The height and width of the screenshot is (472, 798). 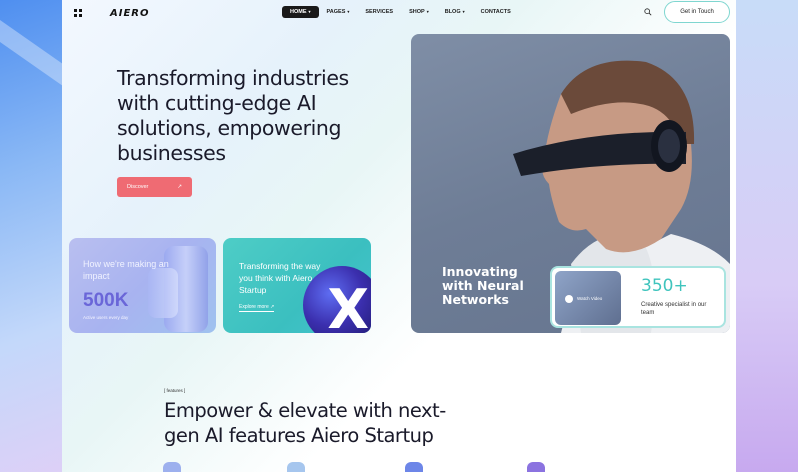 What do you see at coordinates (664, 286) in the screenshot?
I see `stat-number: 350+` at bounding box center [664, 286].